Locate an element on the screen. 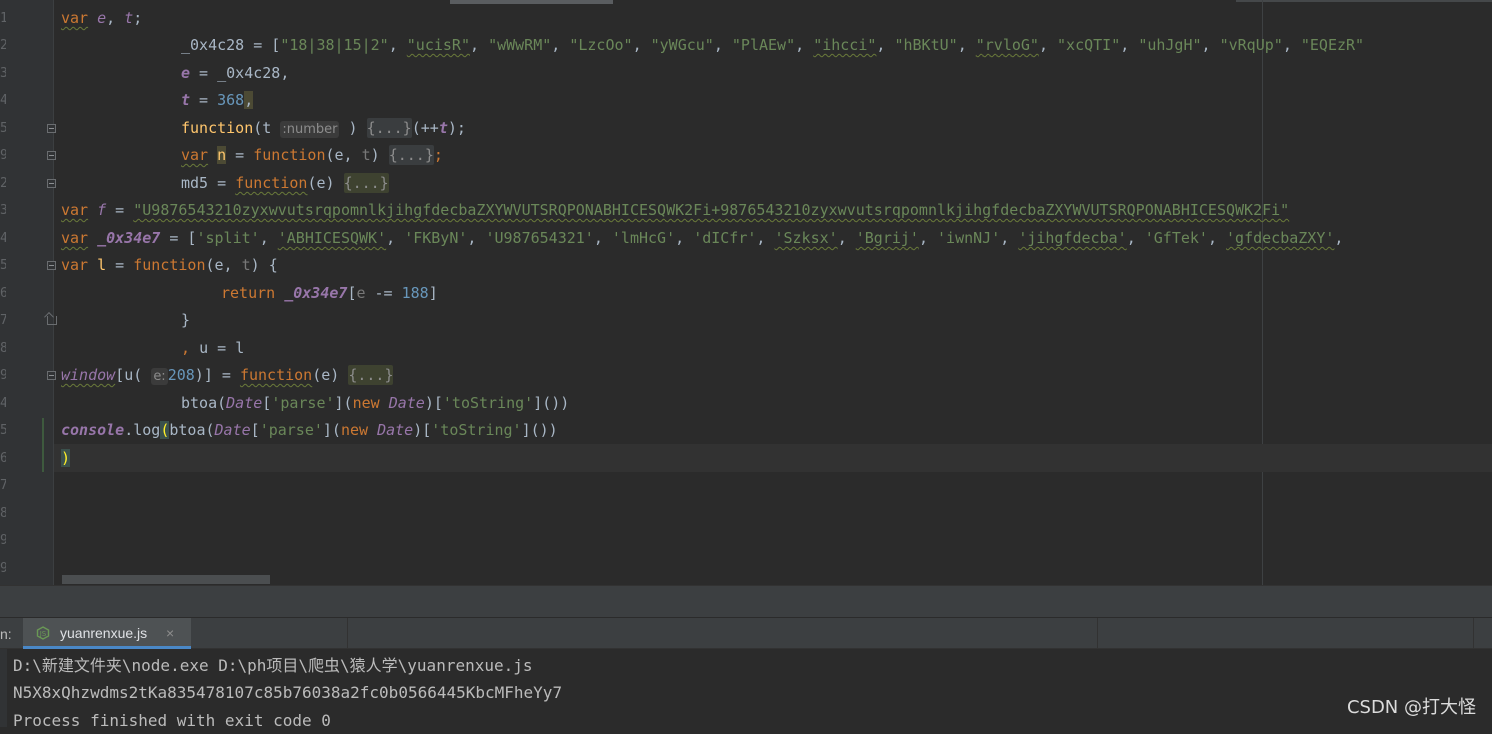  console-line-exit: Process finished with exit code 0 is located at coordinates (172, 720).